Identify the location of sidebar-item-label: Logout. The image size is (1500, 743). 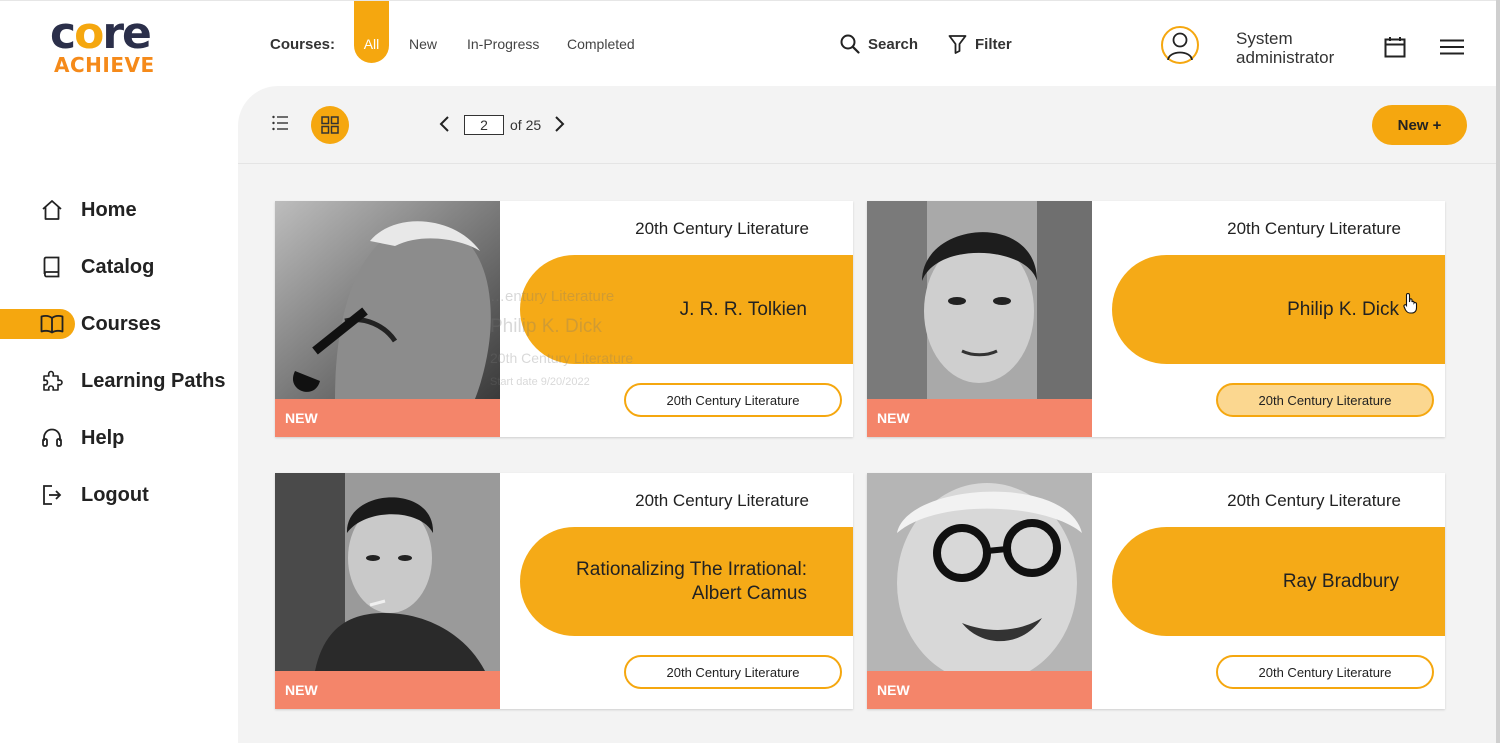
(115, 494).